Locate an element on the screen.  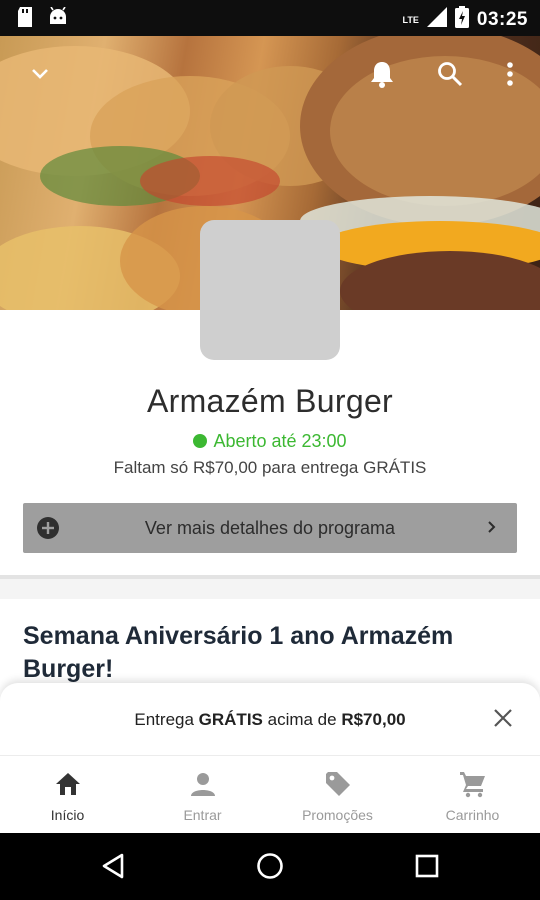
home-system-button is located at coordinates (270, 868).